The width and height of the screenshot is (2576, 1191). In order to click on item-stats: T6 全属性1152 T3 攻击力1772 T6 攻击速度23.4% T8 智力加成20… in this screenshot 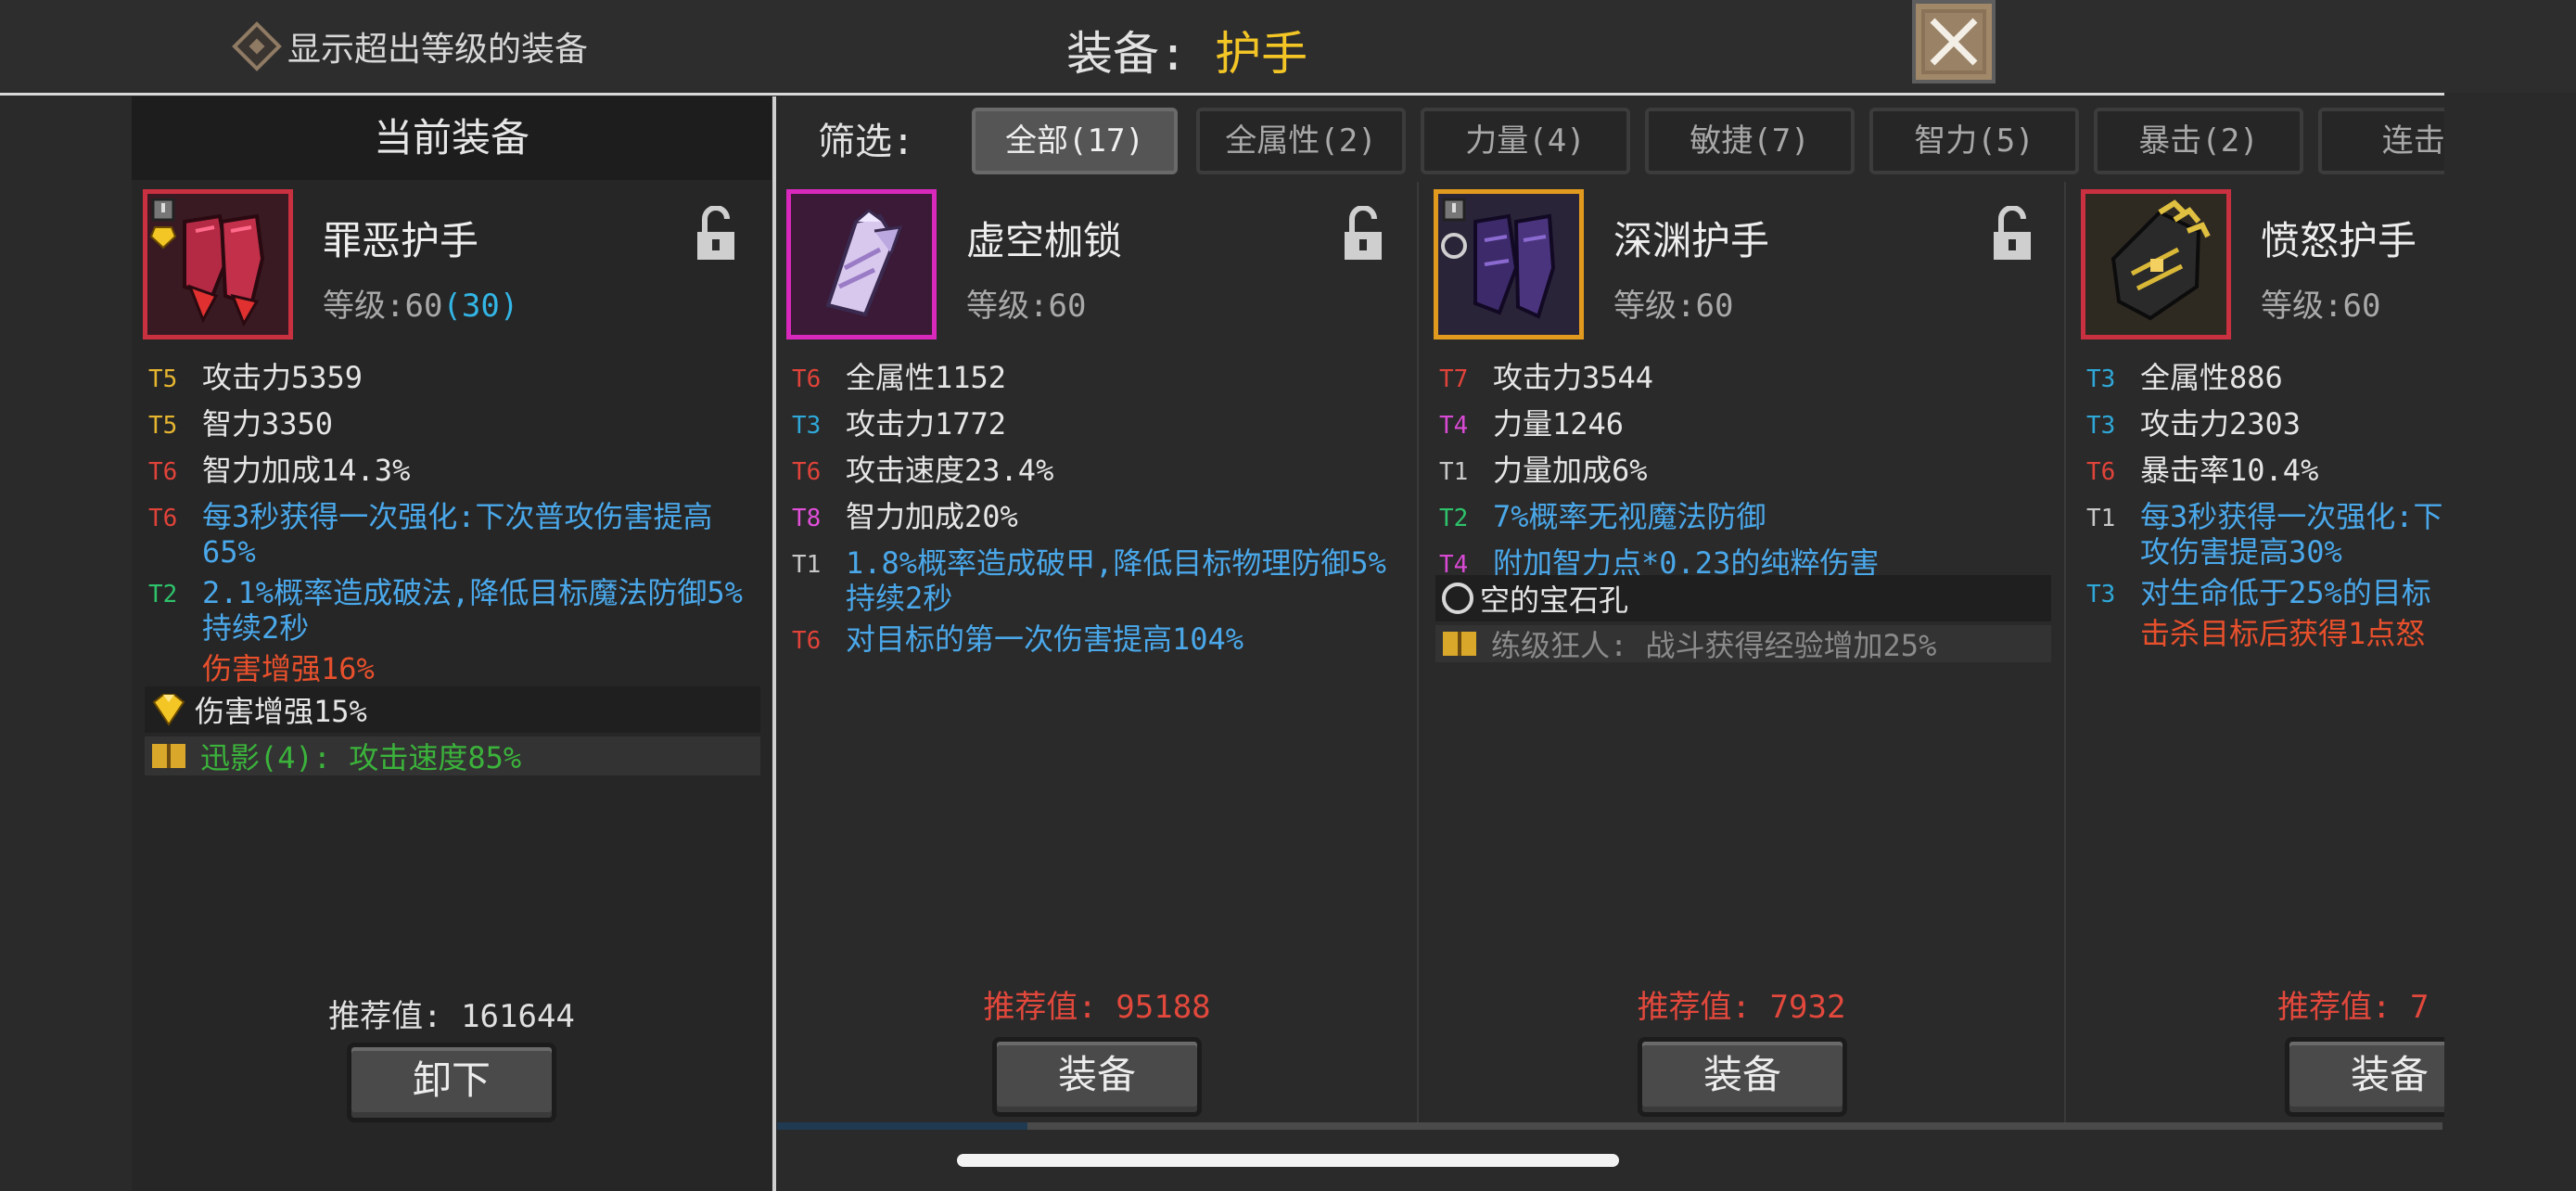, I will do `click(1093, 510)`.